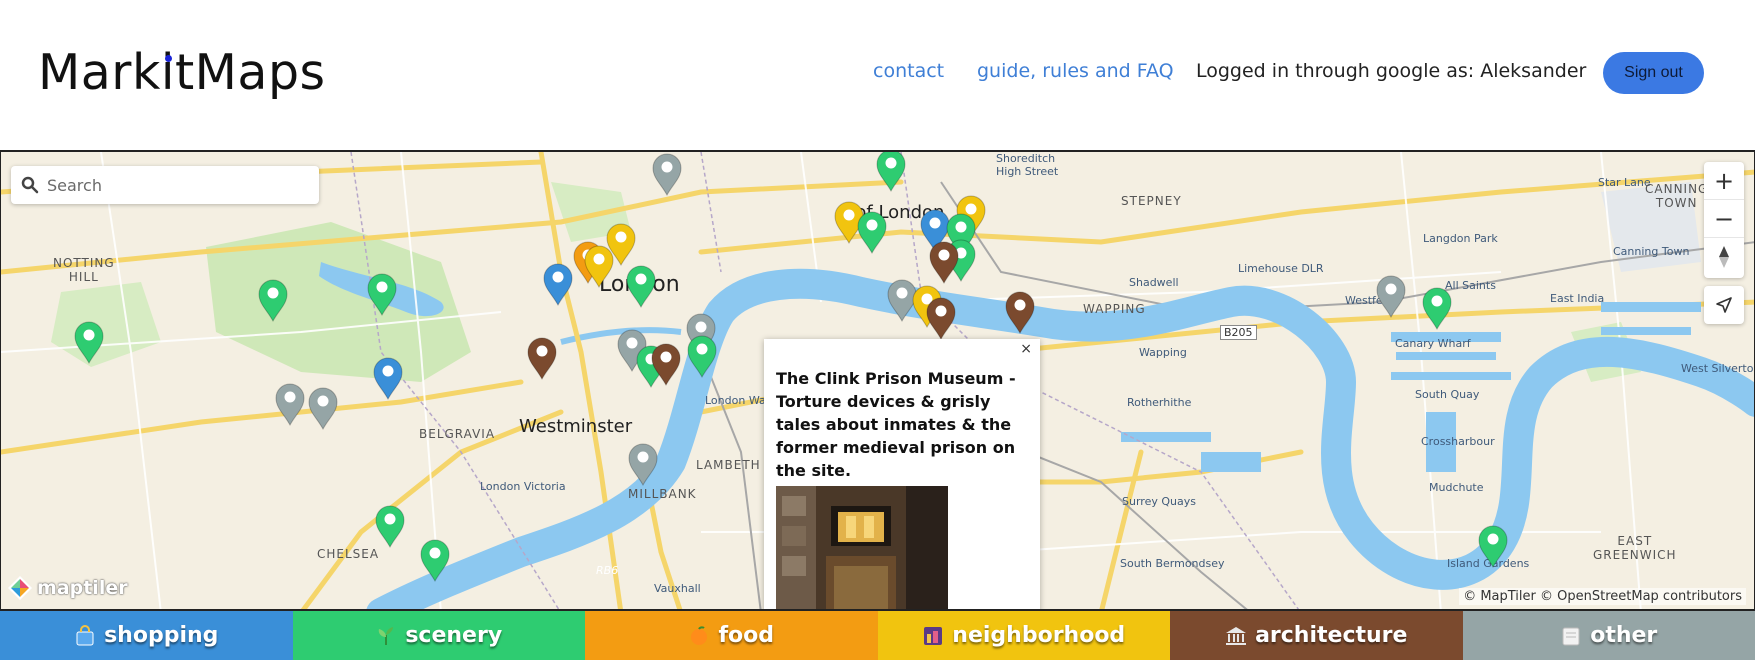 Image resolution: width=1755 pixels, height=660 pixels. What do you see at coordinates (348, 554) in the screenshot?
I see `label-chelsea: CHELSEA` at bounding box center [348, 554].